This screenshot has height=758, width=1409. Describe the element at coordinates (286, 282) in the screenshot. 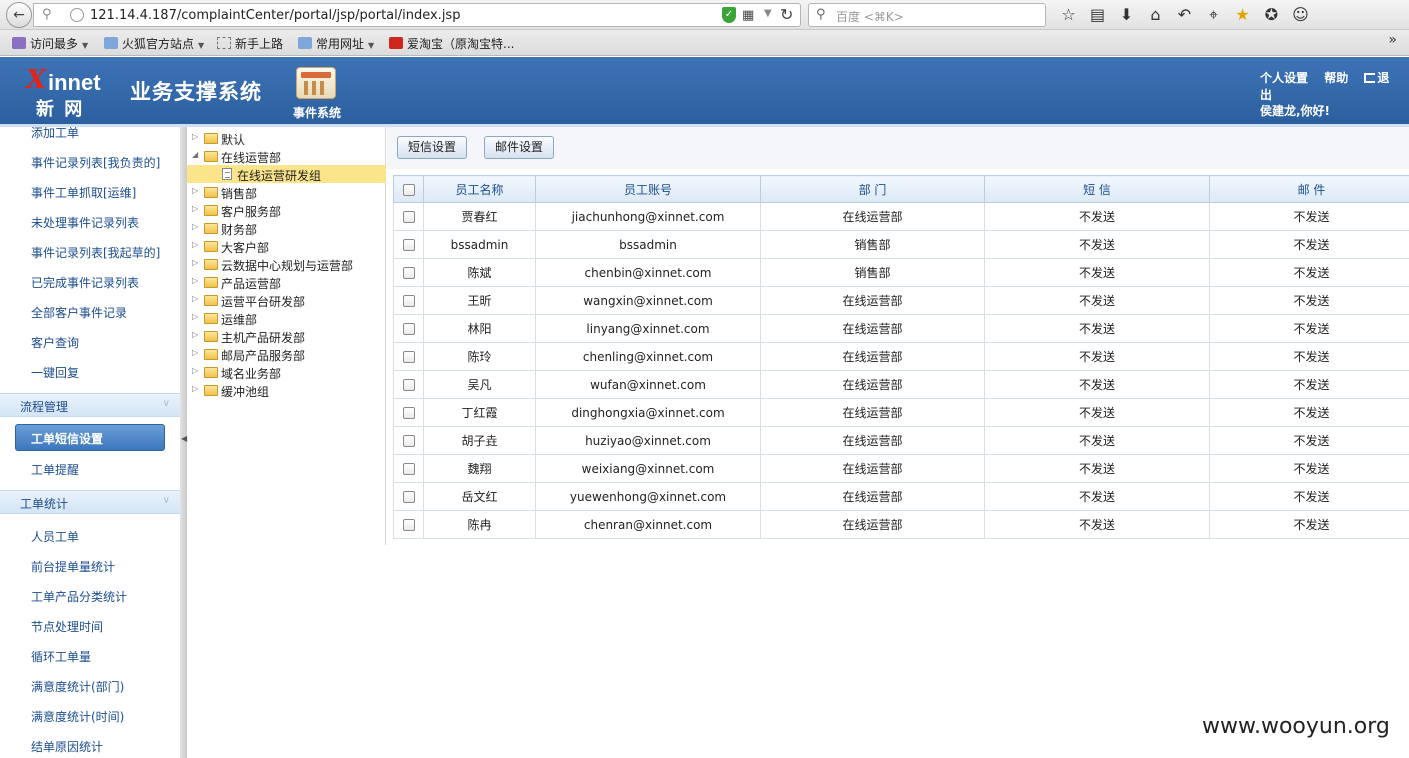

I see `tree-node: ▷ 产品运营部` at that location.